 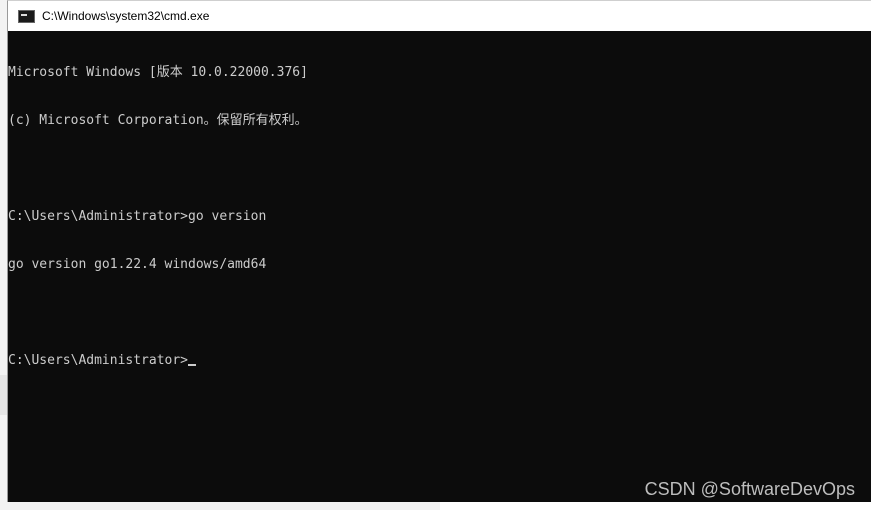 What do you see at coordinates (98, 360) in the screenshot?
I see `prompt: C:\Users\Administrator>` at bounding box center [98, 360].